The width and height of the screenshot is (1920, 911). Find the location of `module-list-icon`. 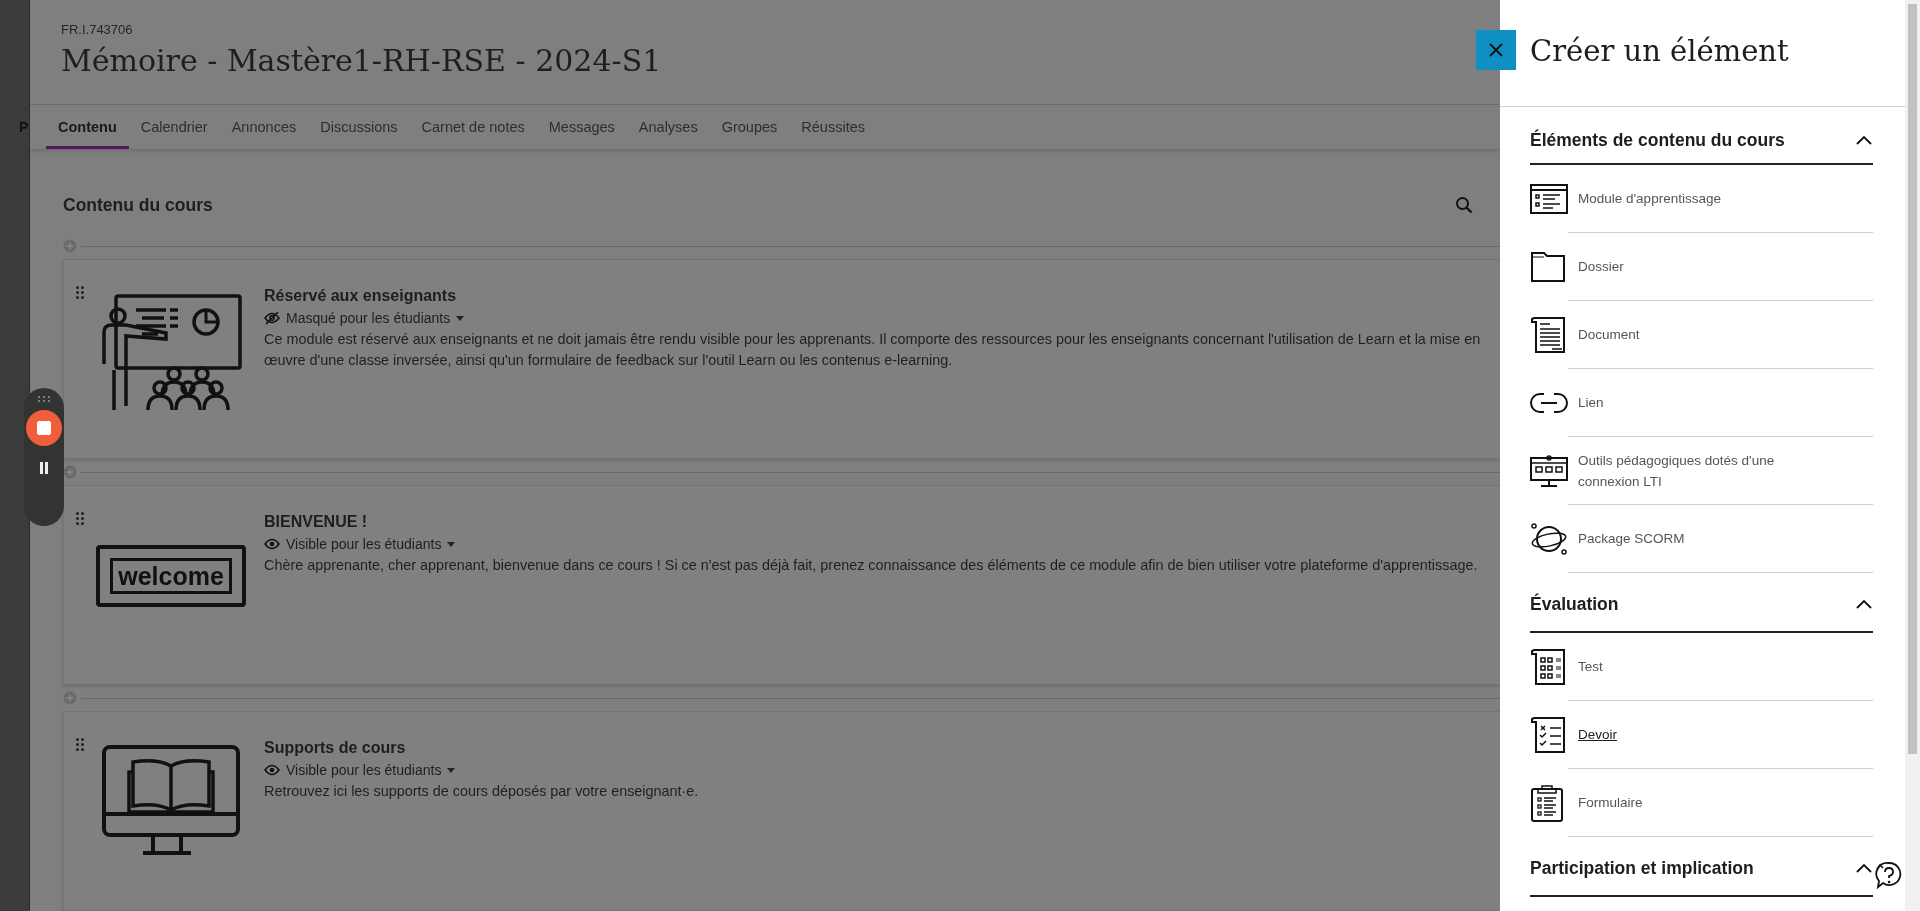

module-list-icon is located at coordinates (1549, 199).